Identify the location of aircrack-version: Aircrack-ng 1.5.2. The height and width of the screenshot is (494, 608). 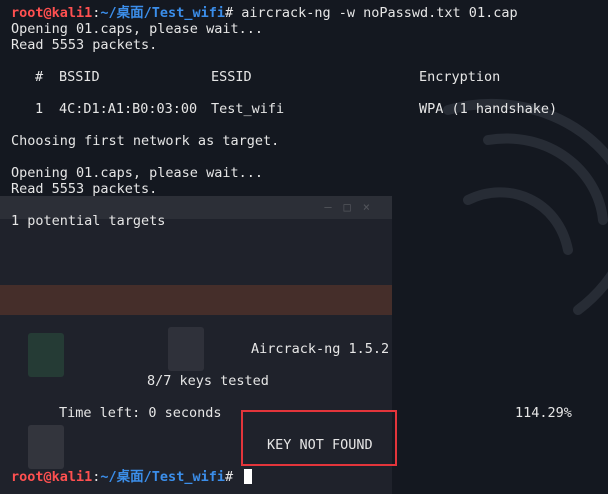
(320, 349).